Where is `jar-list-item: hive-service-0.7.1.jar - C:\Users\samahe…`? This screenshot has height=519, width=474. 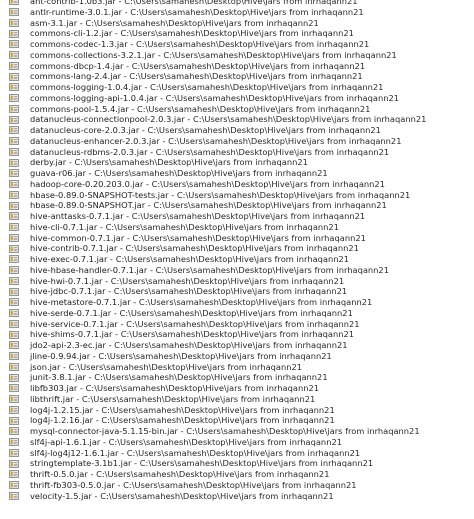 jar-list-item: hive-service-0.7.1.jar - C:\Users\samahe… is located at coordinates (237, 324).